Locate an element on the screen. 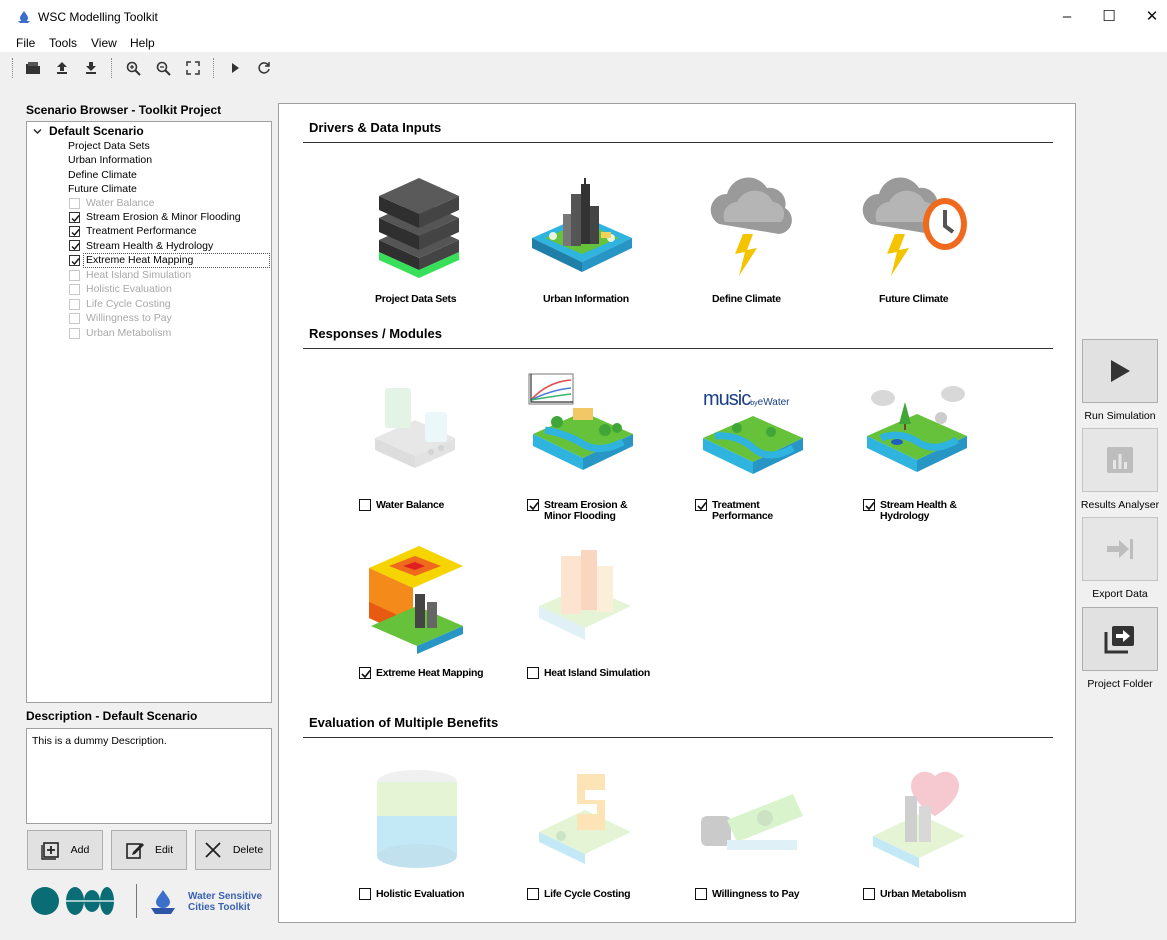 Image resolution: width=1167 pixels, height=940 pixels. download-icon is located at coordinates (91, 68).